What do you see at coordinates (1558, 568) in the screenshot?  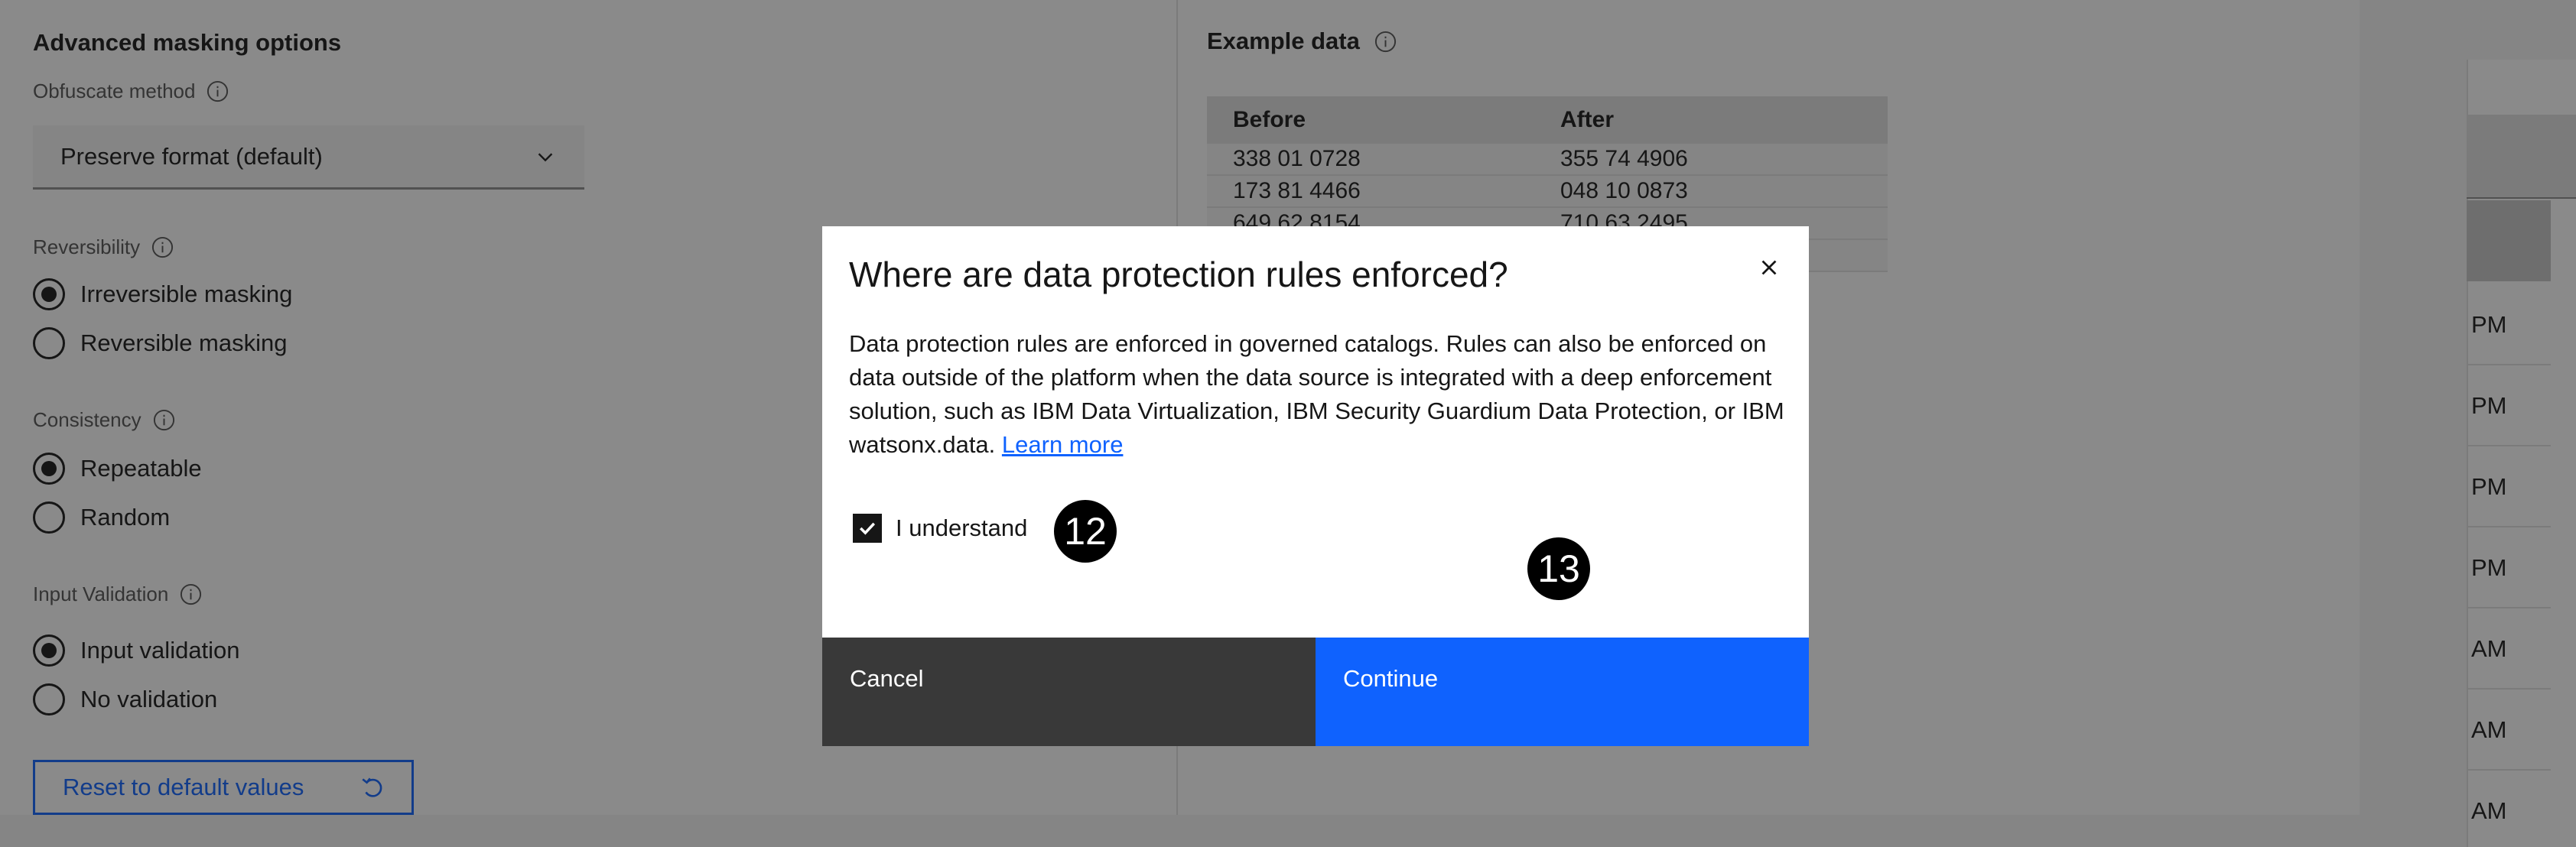 I see `step-marker-13: 13` at bounding box center [1558, 568].